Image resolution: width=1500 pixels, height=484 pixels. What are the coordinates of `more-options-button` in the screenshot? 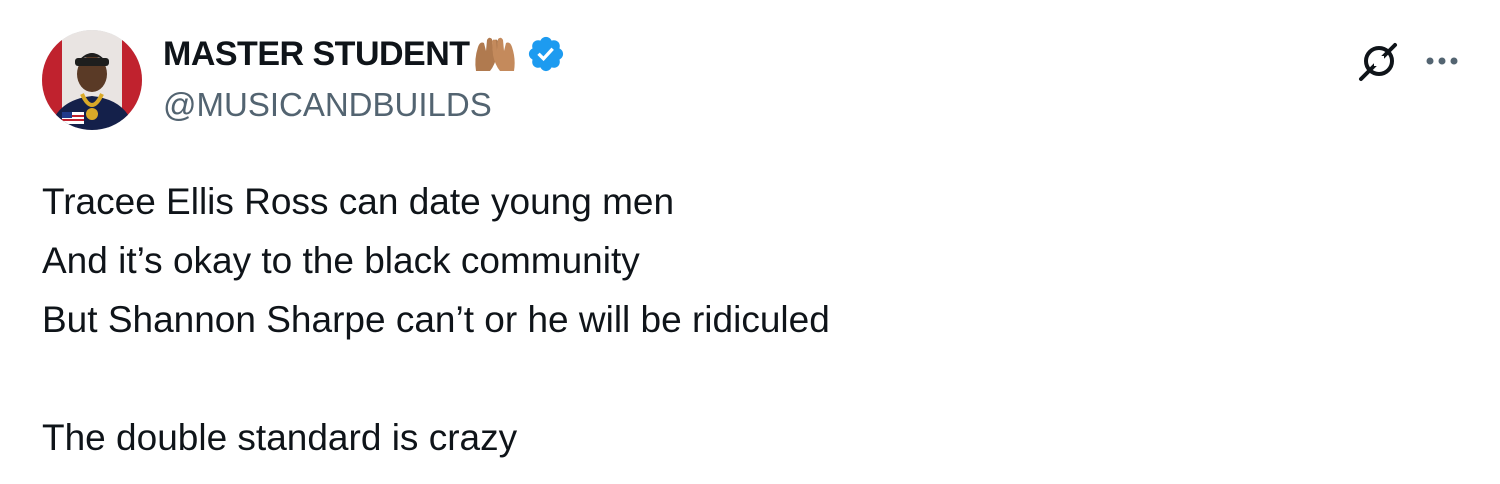 It's located at (1442, 61).